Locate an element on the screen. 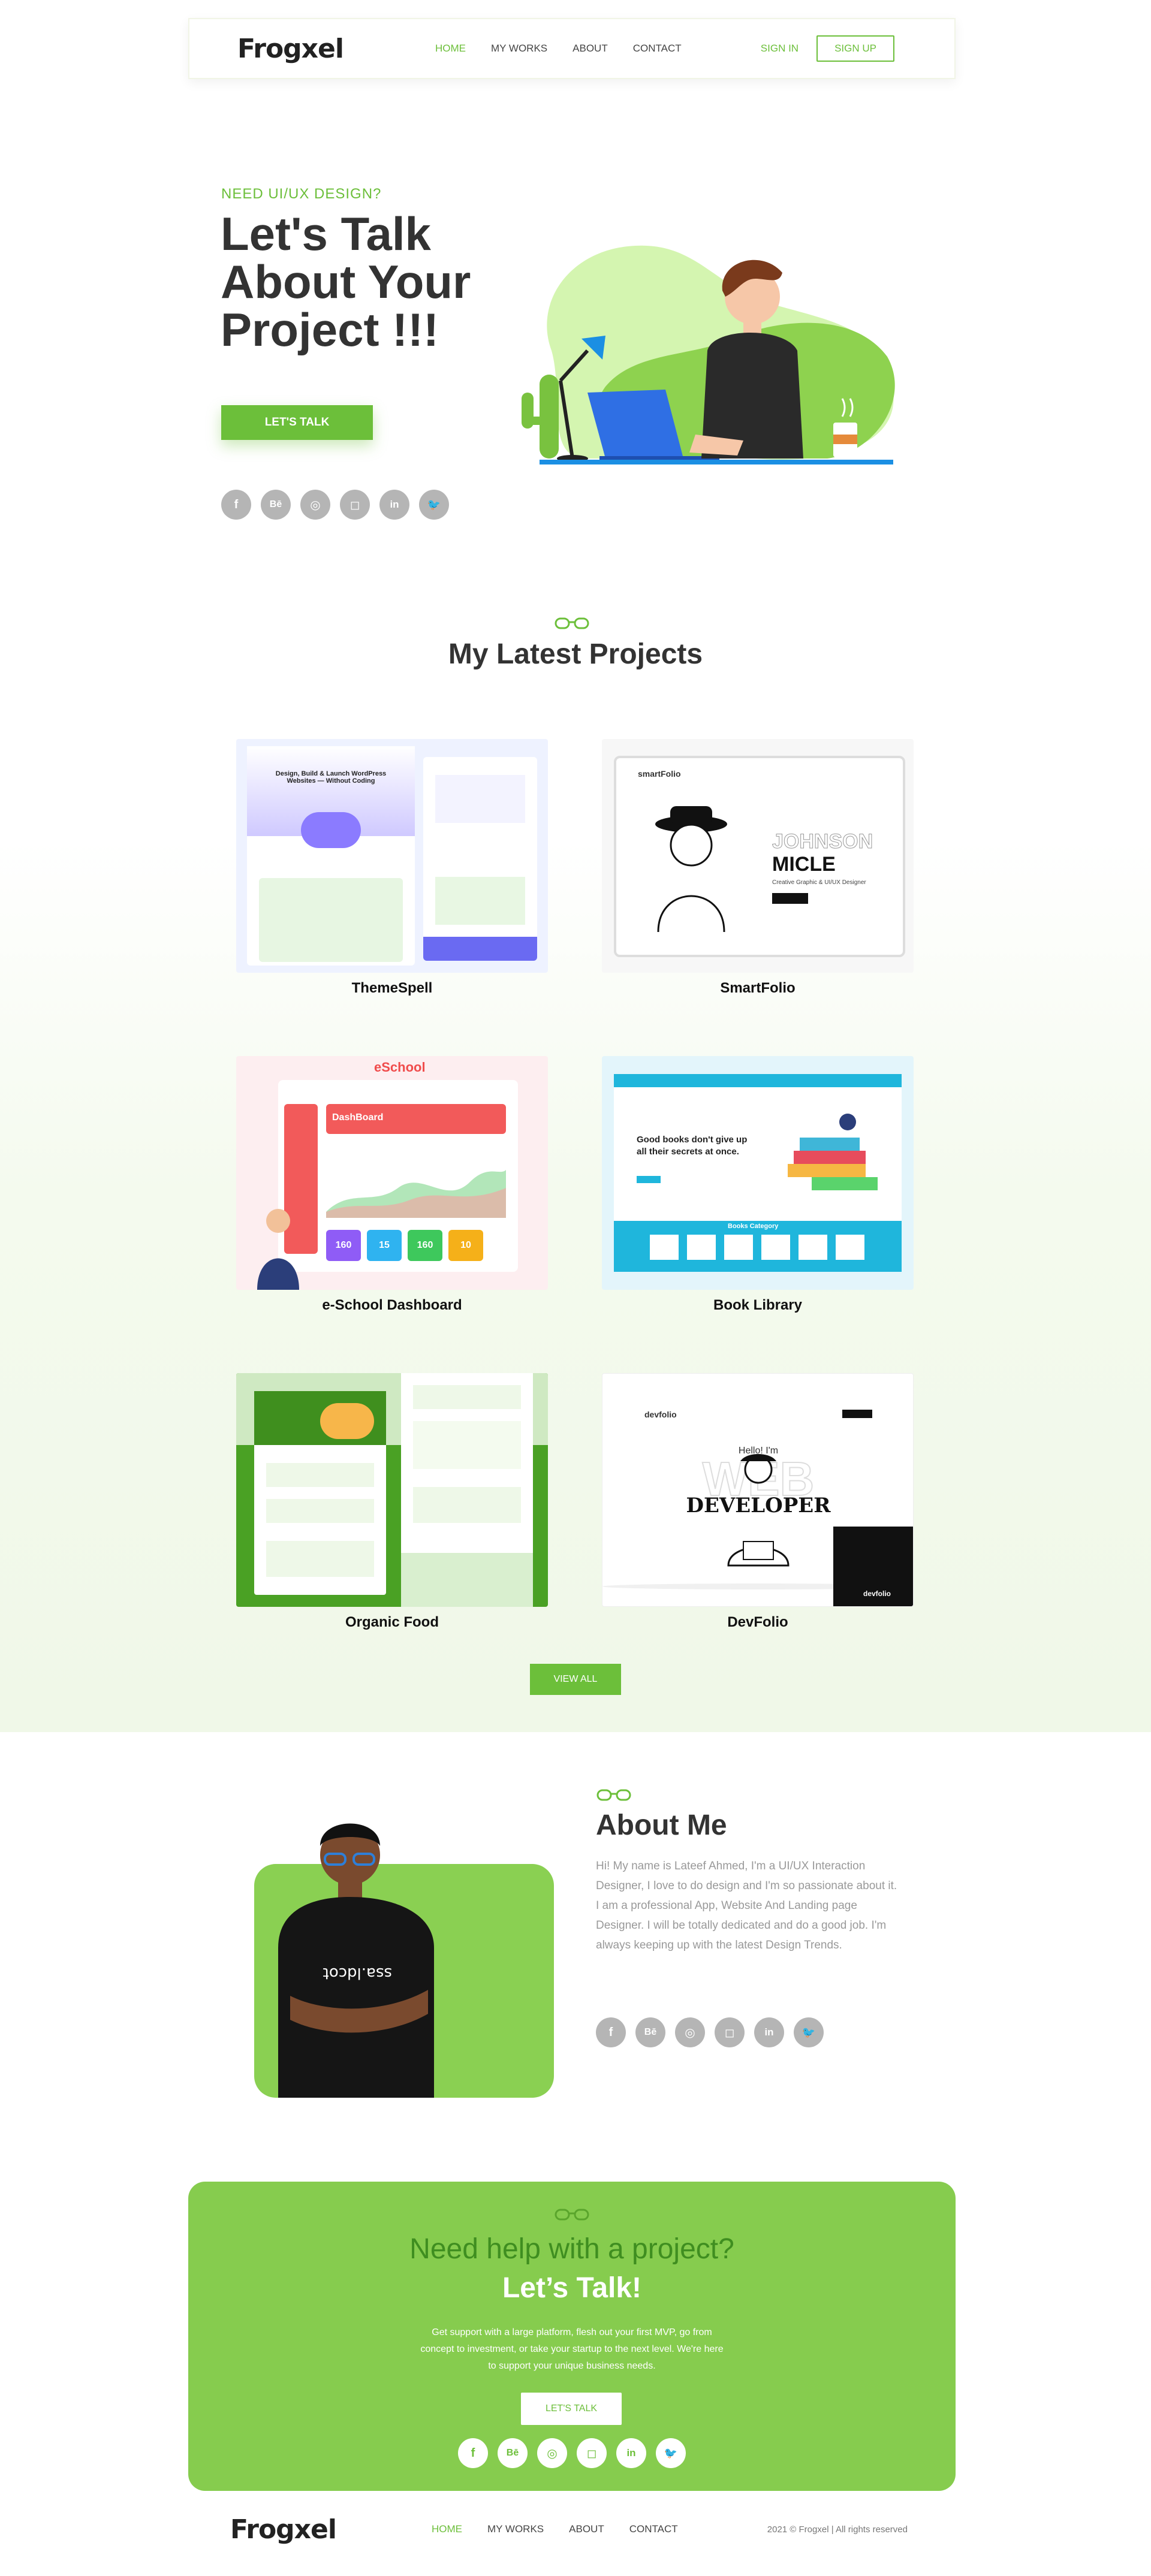 The image size is (1151, 2576). about-portrait: ssa.ldcot is located at coordinates (356, 1960).